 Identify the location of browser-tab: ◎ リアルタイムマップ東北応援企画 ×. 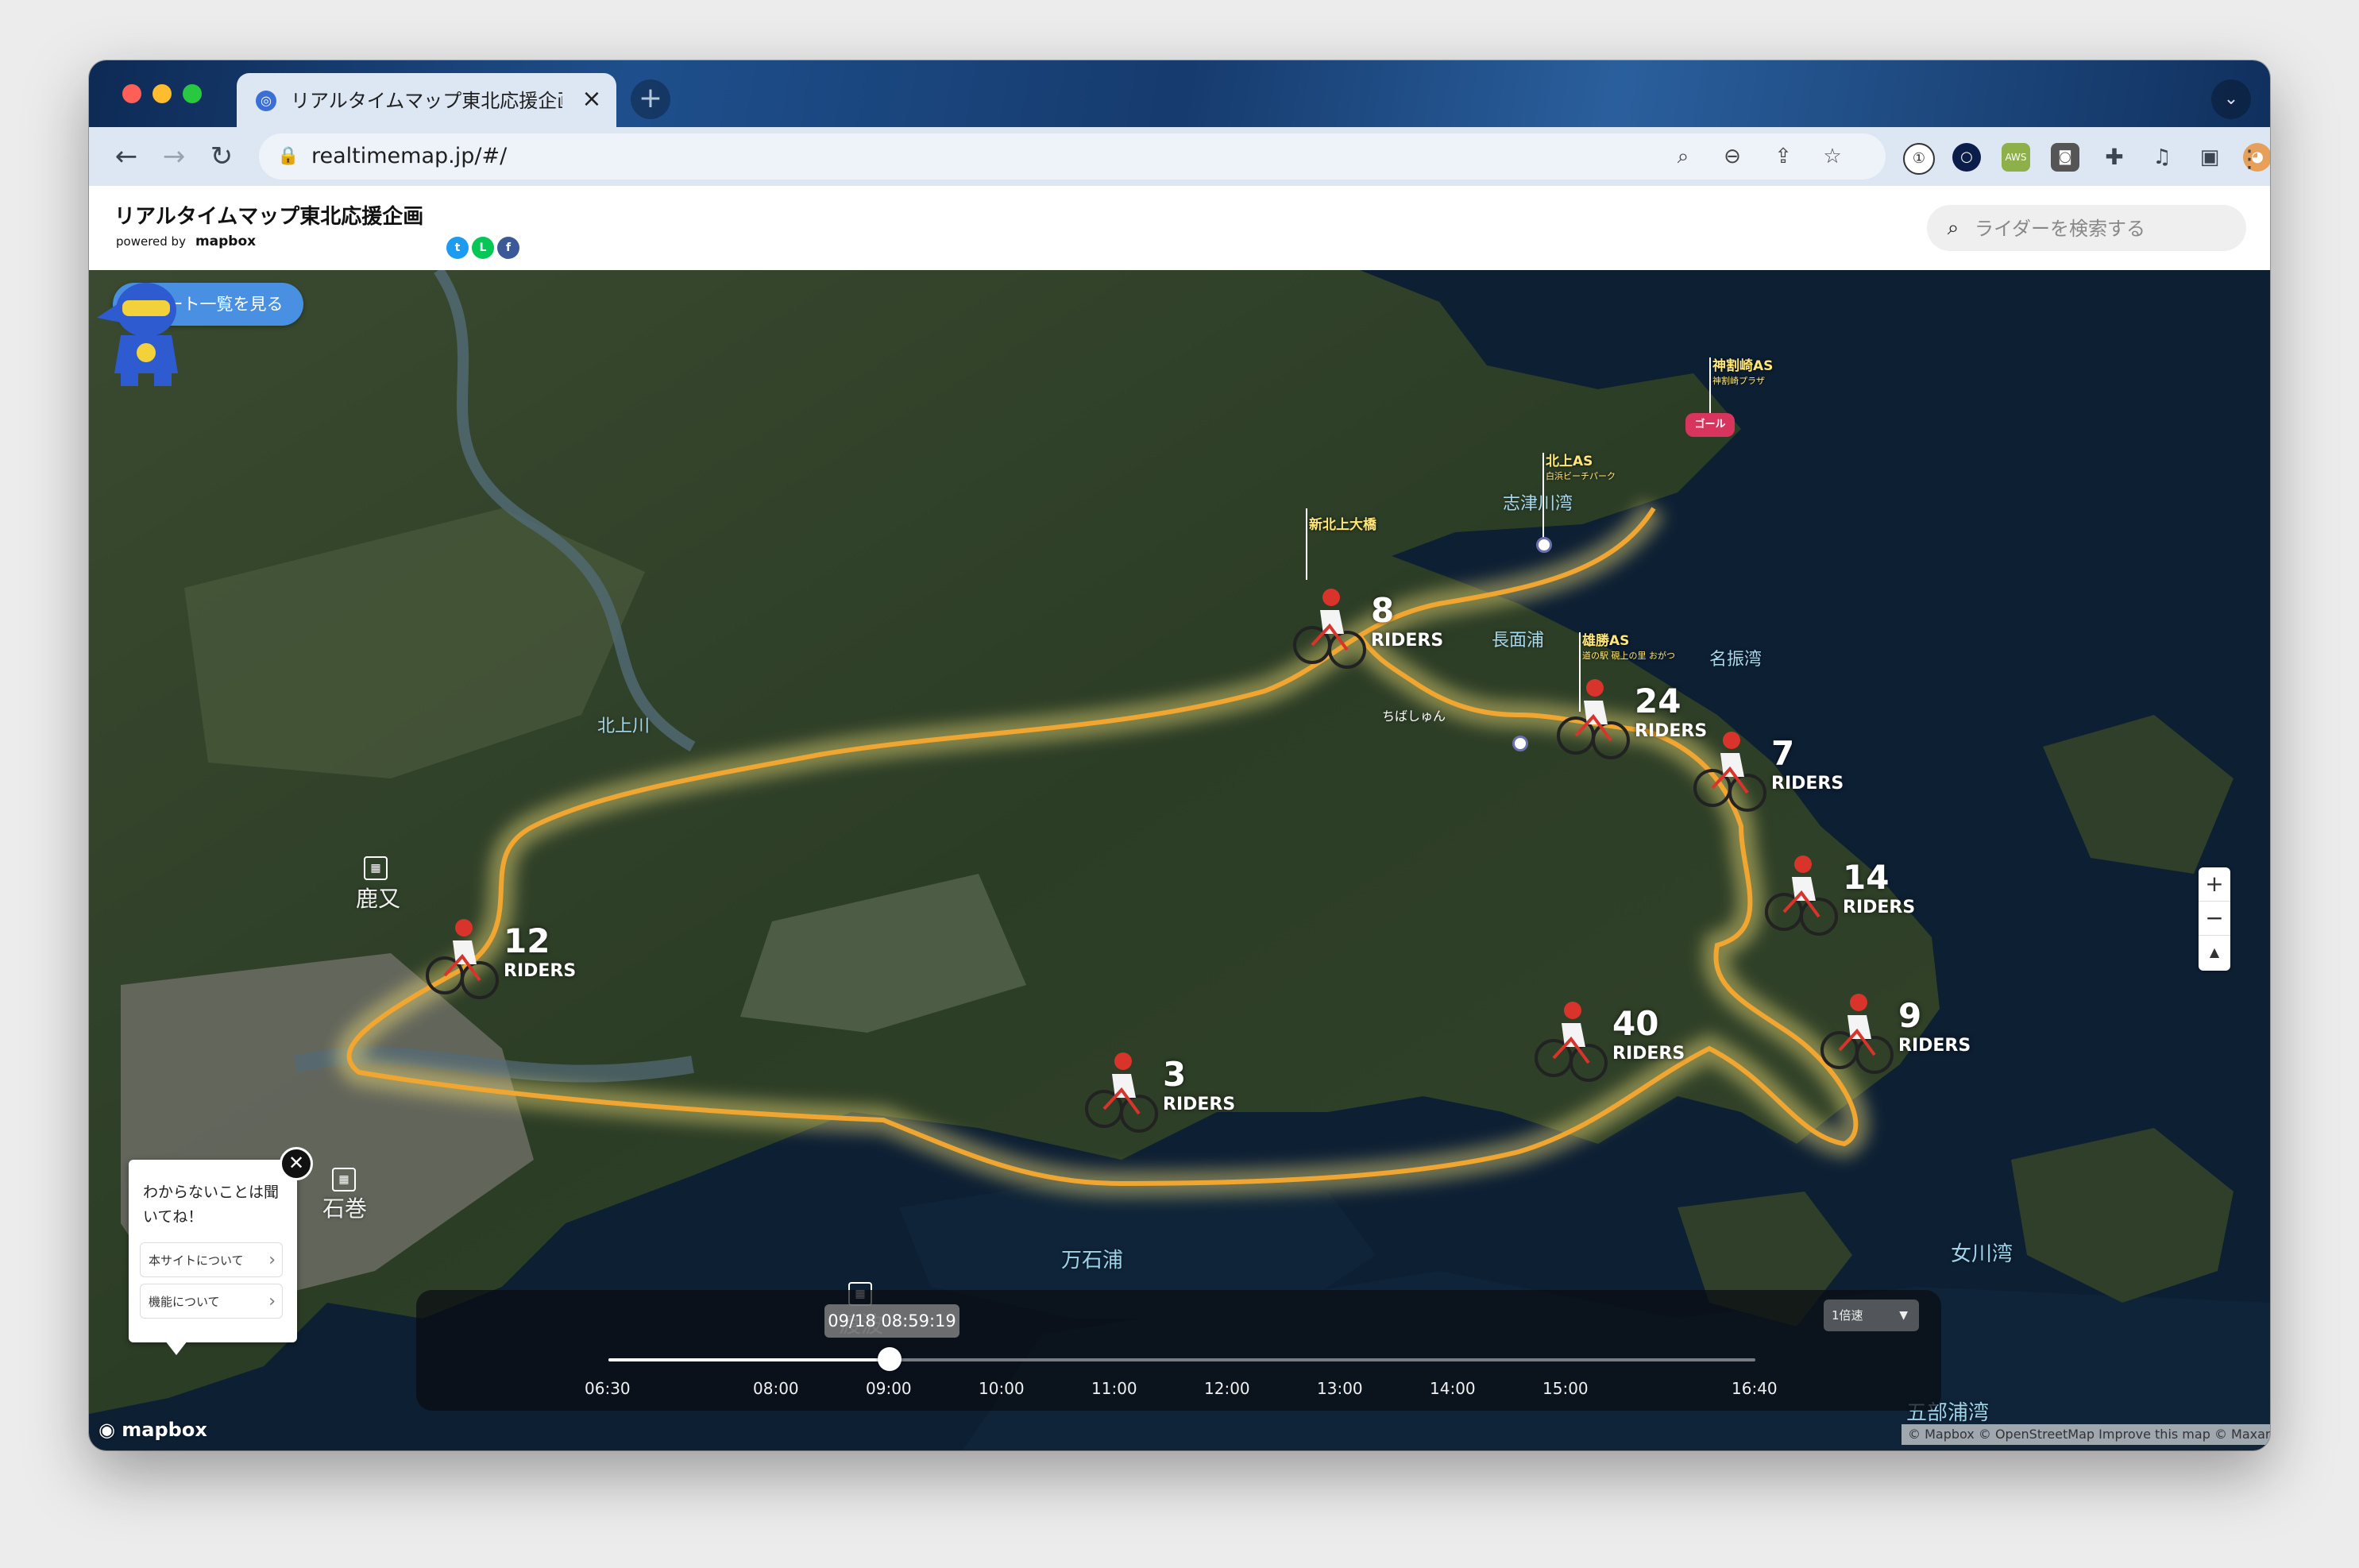
(426, 100).